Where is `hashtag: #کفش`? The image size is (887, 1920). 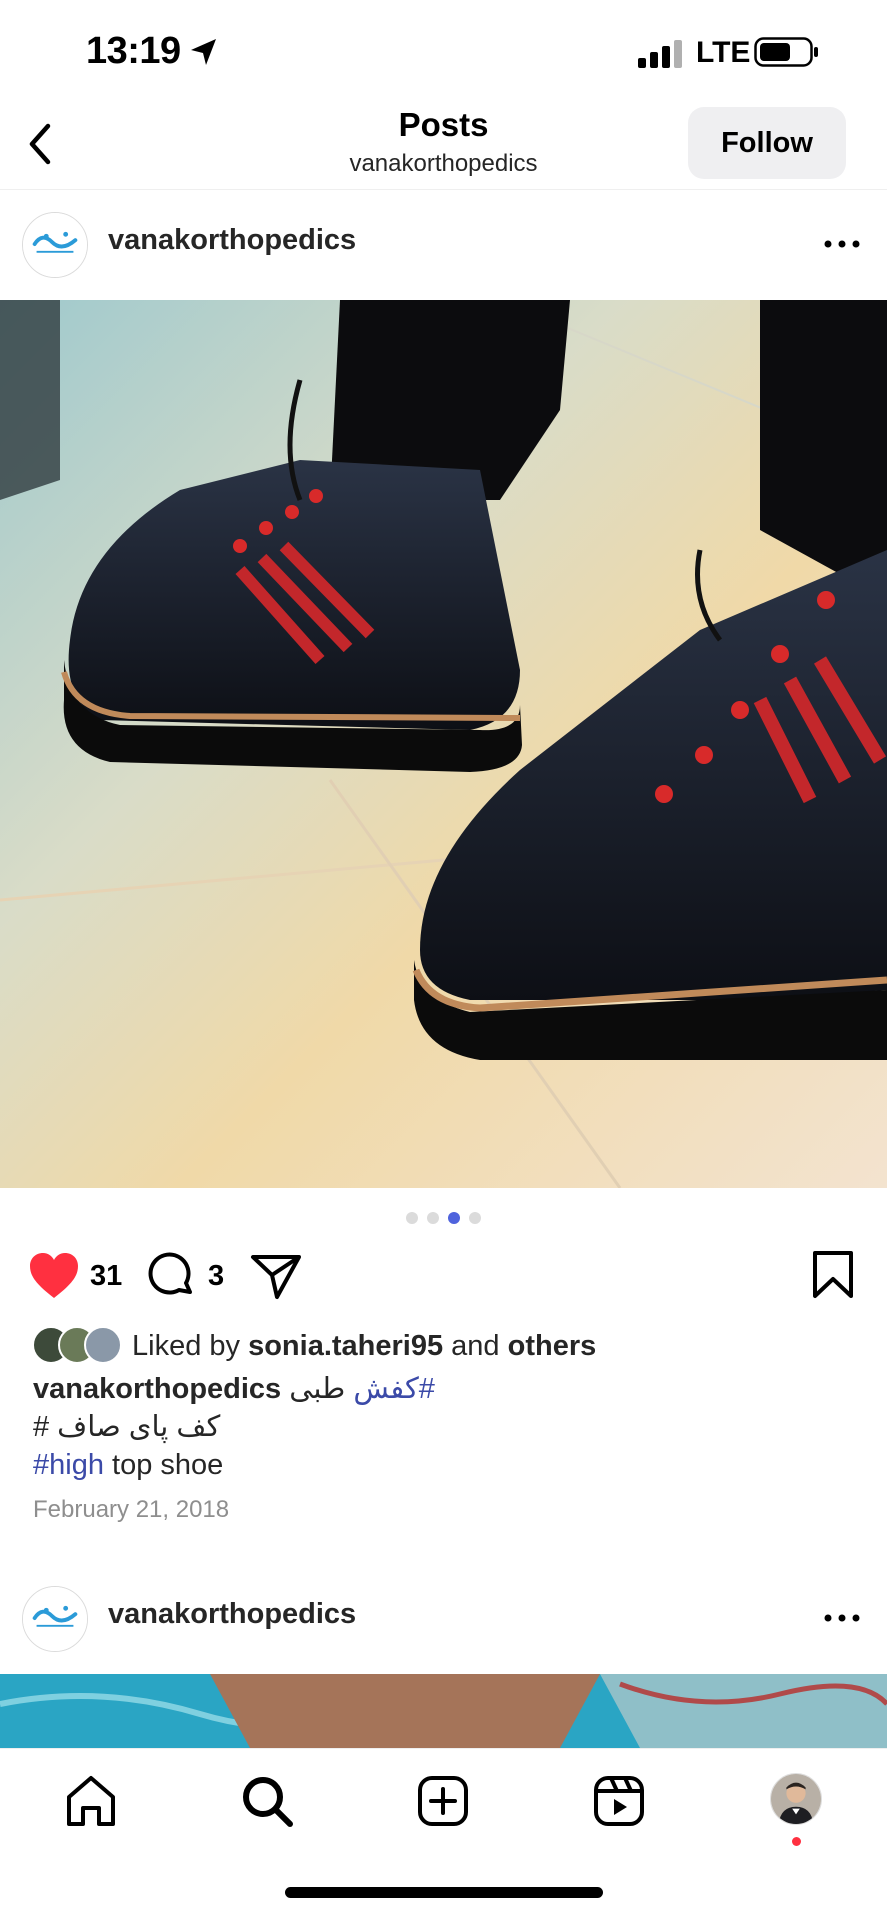 hashtag: #کفش is located at coordinates (394, 1389).